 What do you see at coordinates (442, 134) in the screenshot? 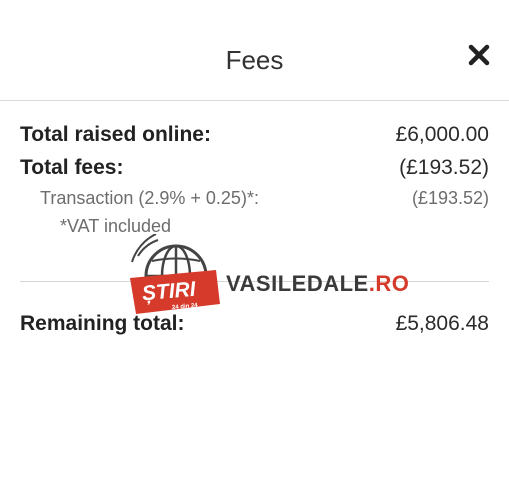
I see `total-raised-value: £6,000.00` at bounding box center [442, 134].